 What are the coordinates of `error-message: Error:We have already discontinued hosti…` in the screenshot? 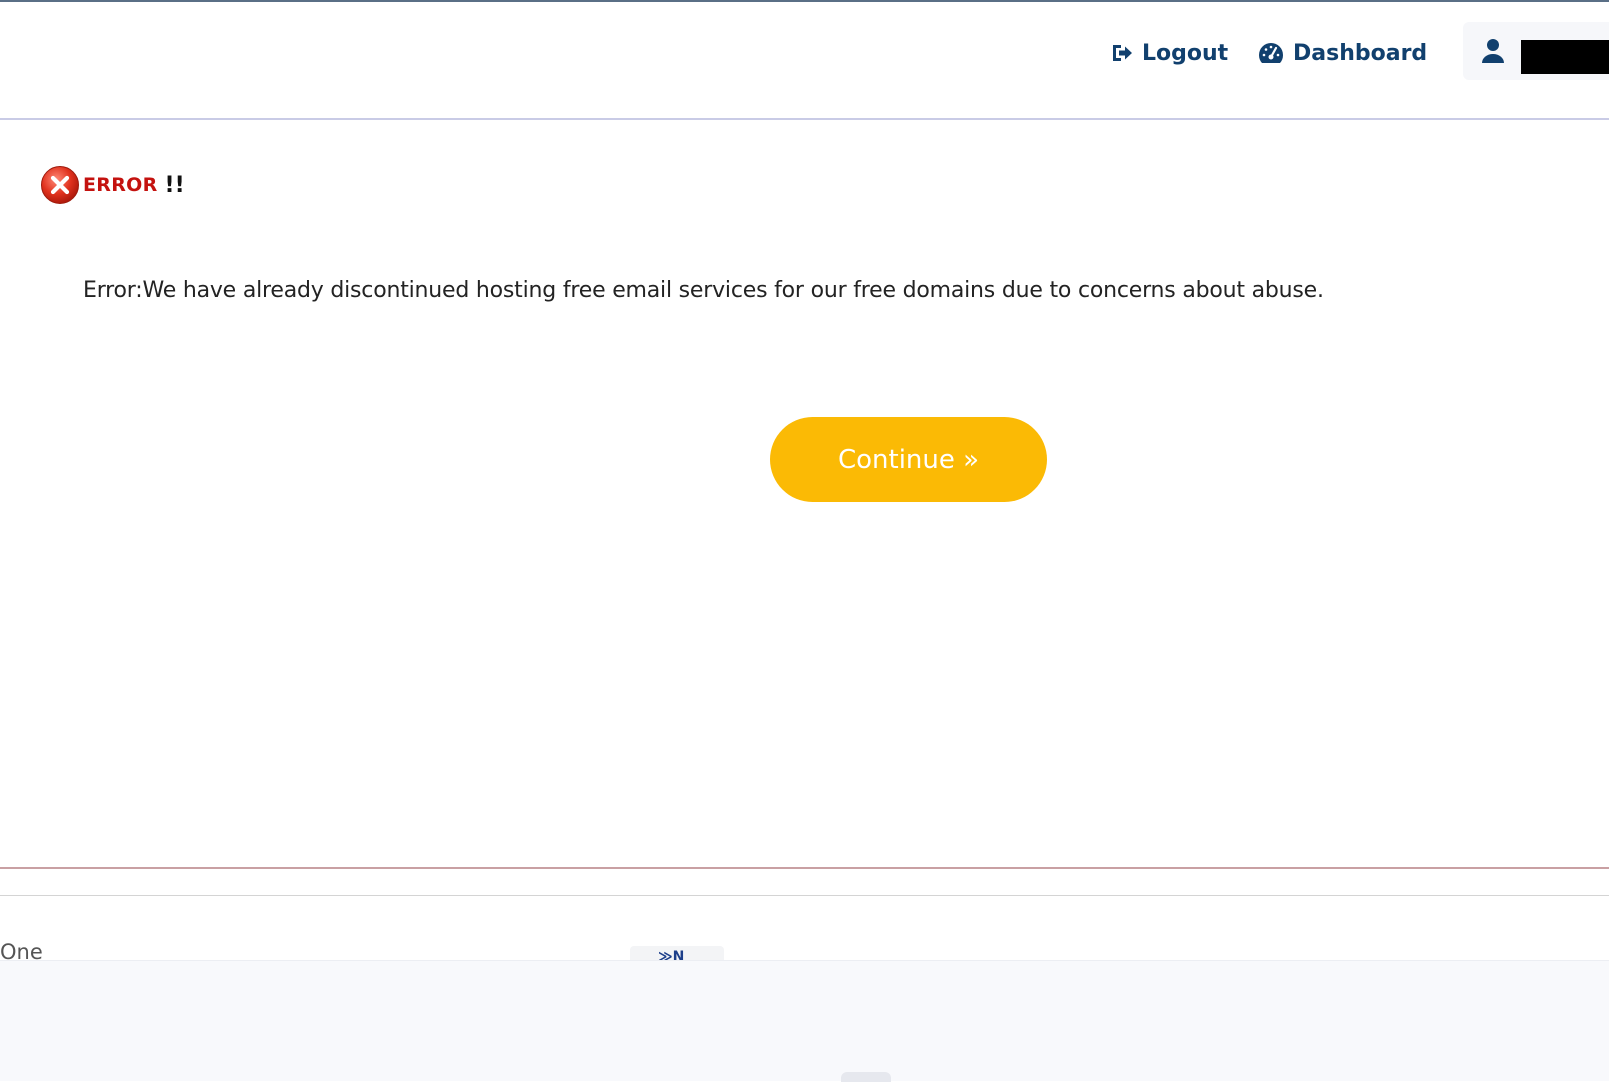 It's located at (703, 290).